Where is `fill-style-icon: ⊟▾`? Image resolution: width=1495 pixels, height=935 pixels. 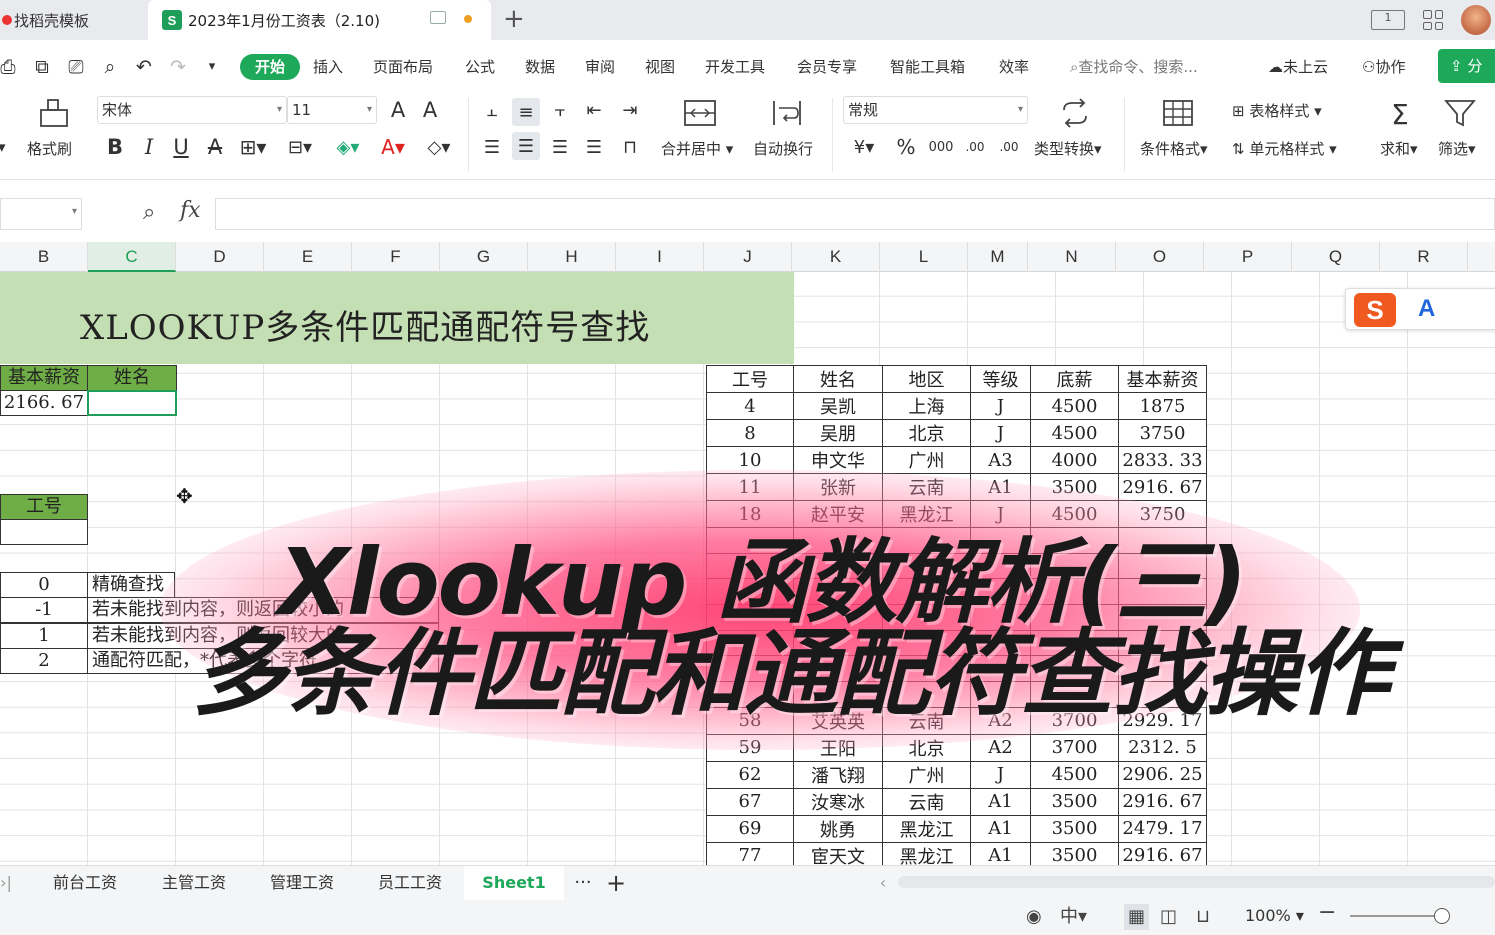
fill-style-icon: ⊟▾ is located at coordinates (300, 147).